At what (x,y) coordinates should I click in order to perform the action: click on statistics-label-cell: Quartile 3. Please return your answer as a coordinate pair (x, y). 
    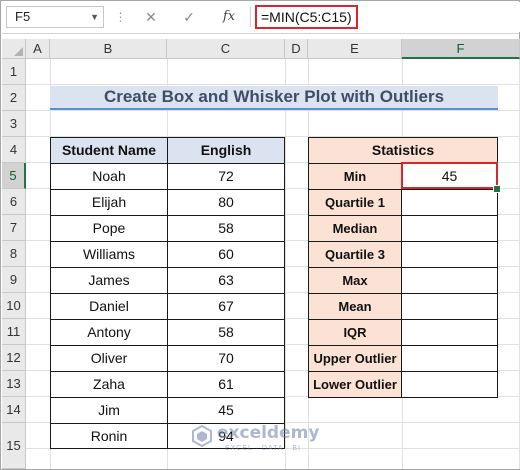
    Looking at the image, I should click on (355, 254).